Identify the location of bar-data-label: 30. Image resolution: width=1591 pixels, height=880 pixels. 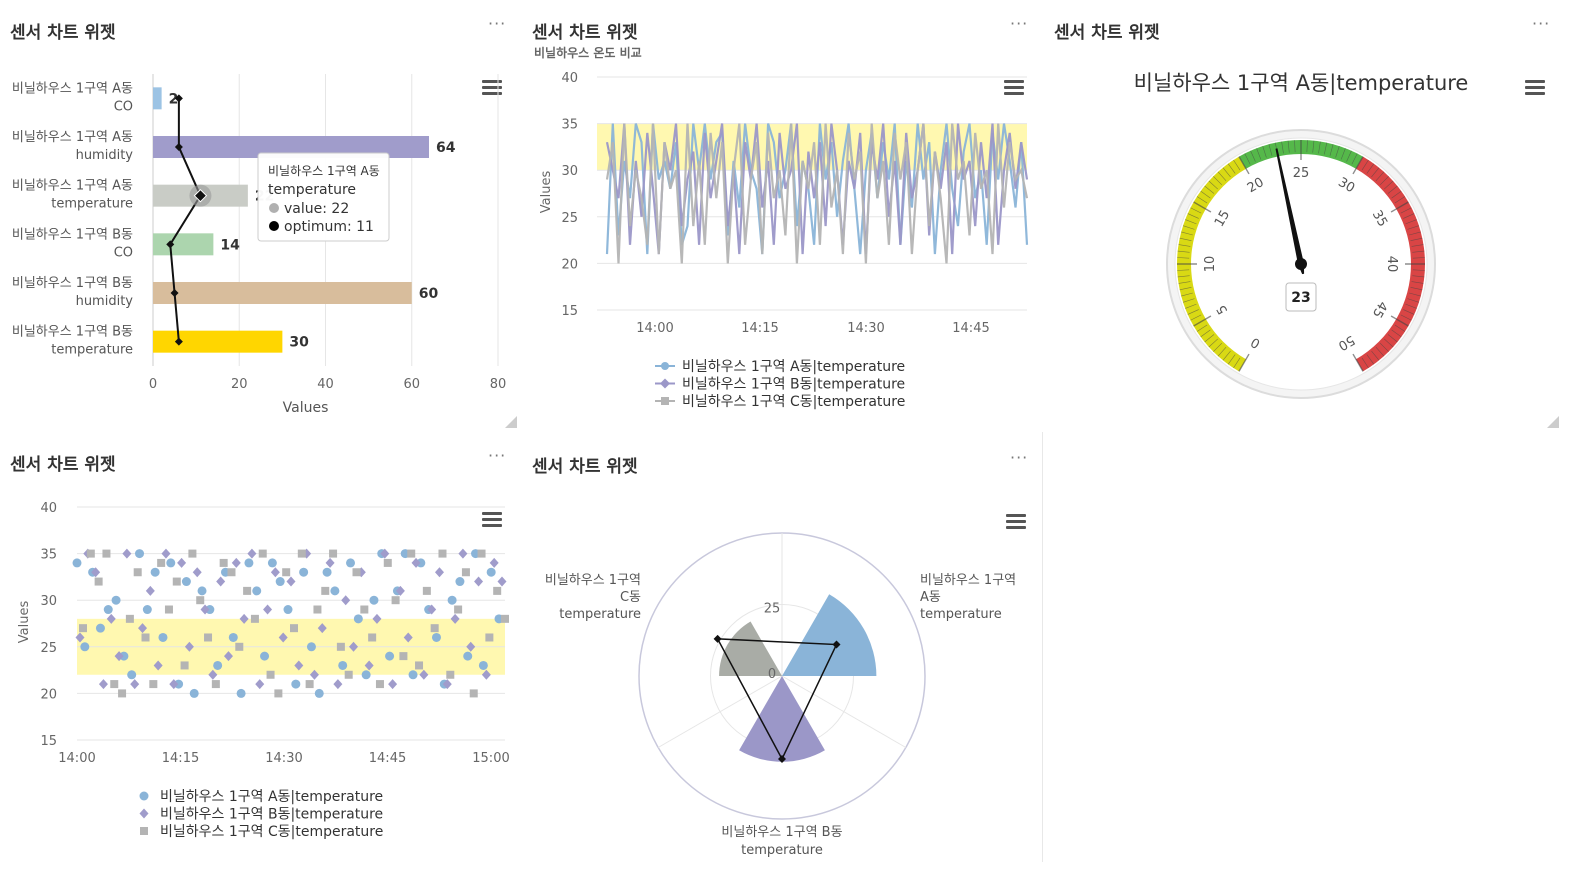
(299, 343).